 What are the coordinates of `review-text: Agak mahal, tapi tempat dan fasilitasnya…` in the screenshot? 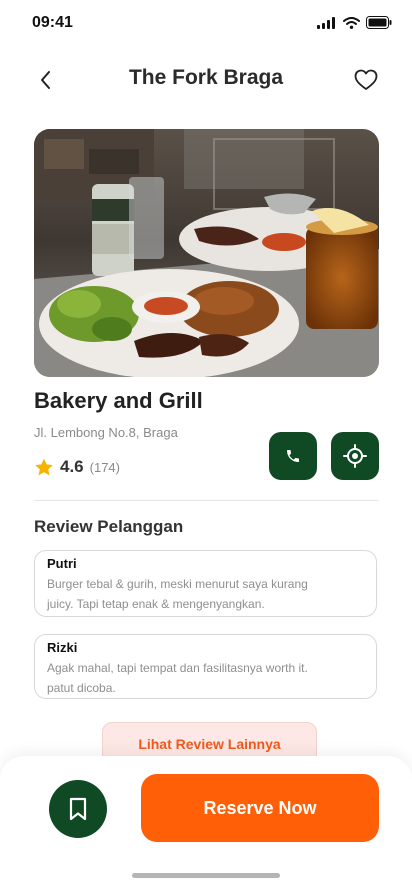 It's located at (205, 678).